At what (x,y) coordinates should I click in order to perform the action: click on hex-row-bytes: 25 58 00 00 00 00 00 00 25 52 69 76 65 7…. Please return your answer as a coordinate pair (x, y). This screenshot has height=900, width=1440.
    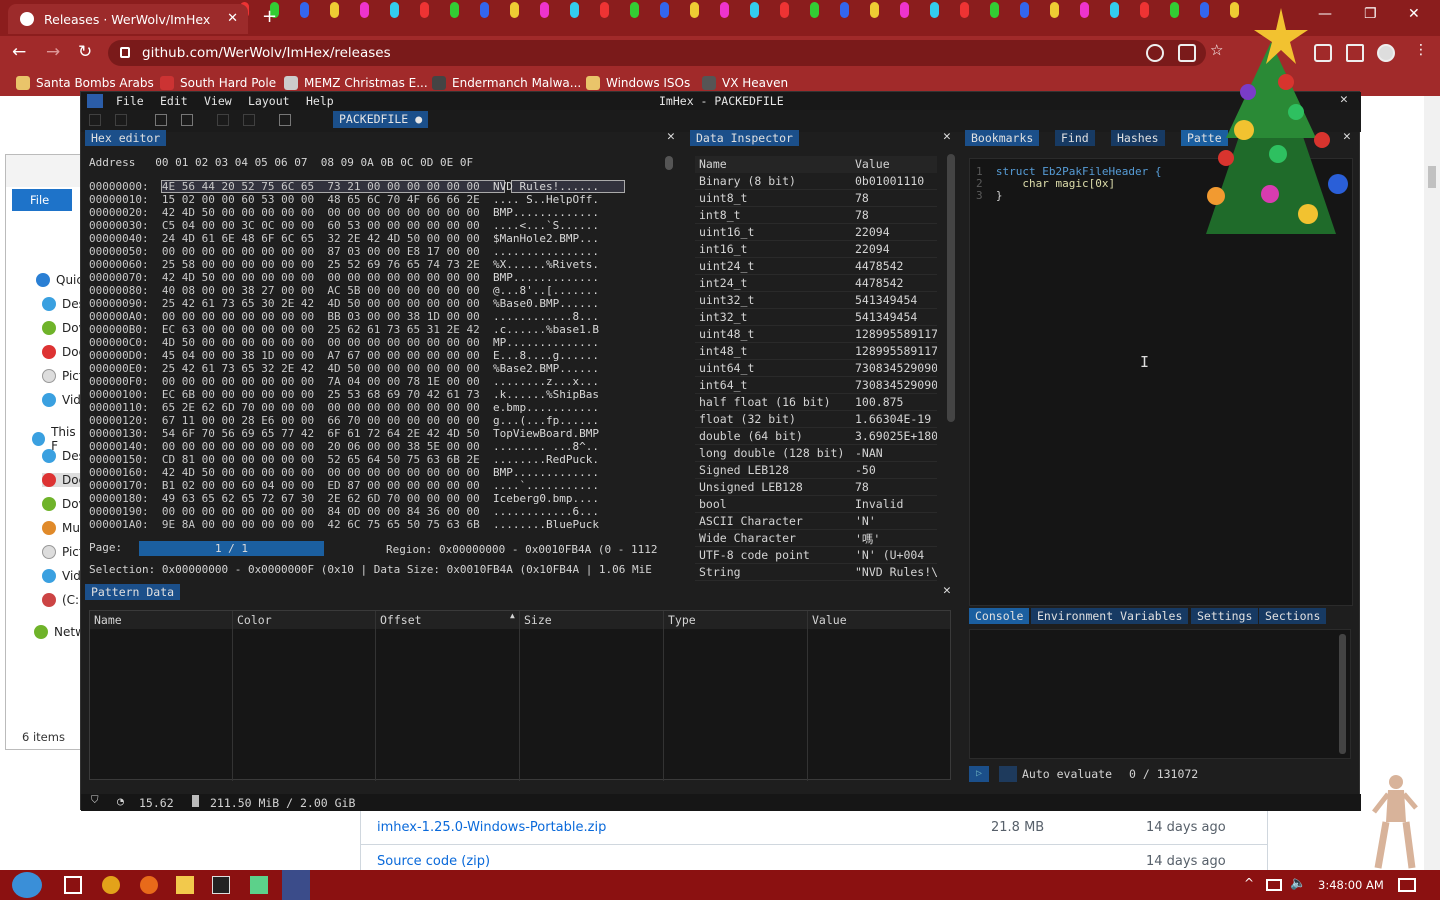
    Looking at the image, I should click on (321, 264).